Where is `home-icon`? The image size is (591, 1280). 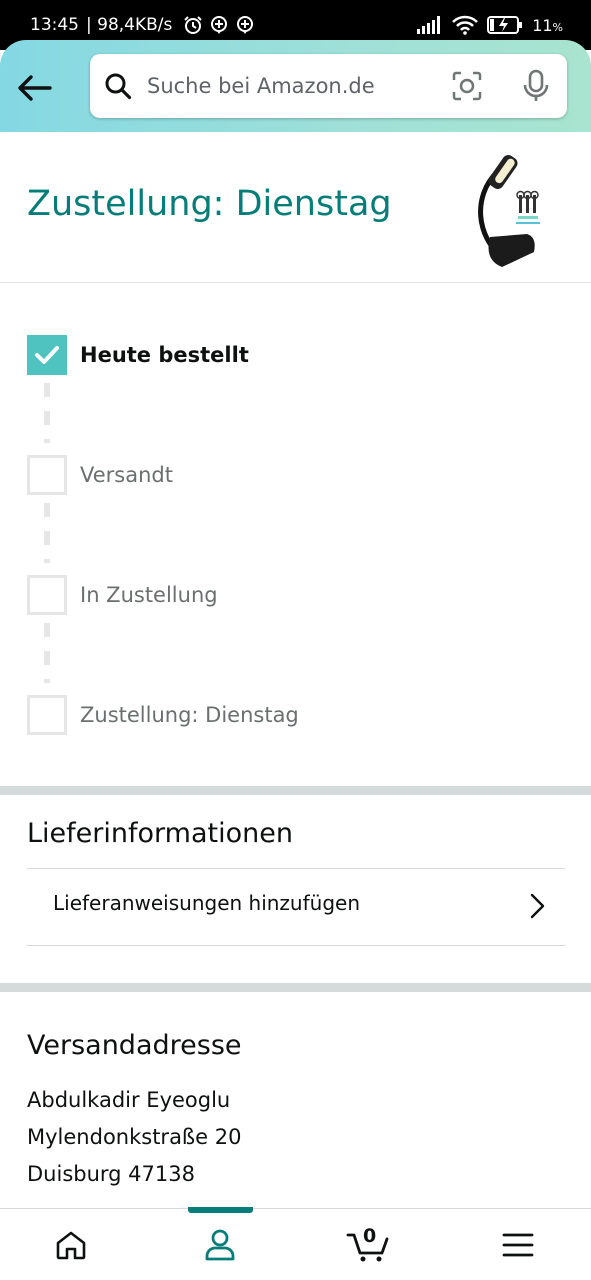 home-icon is located at coordinates (71, 1245).